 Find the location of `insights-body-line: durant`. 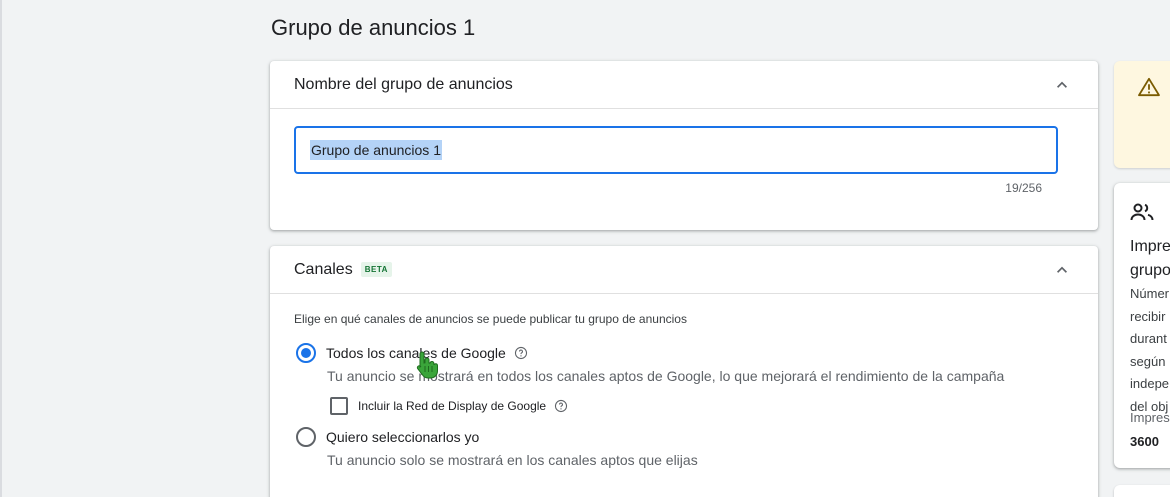

insights-body-line: durant is located at coordinates (1148, 338).